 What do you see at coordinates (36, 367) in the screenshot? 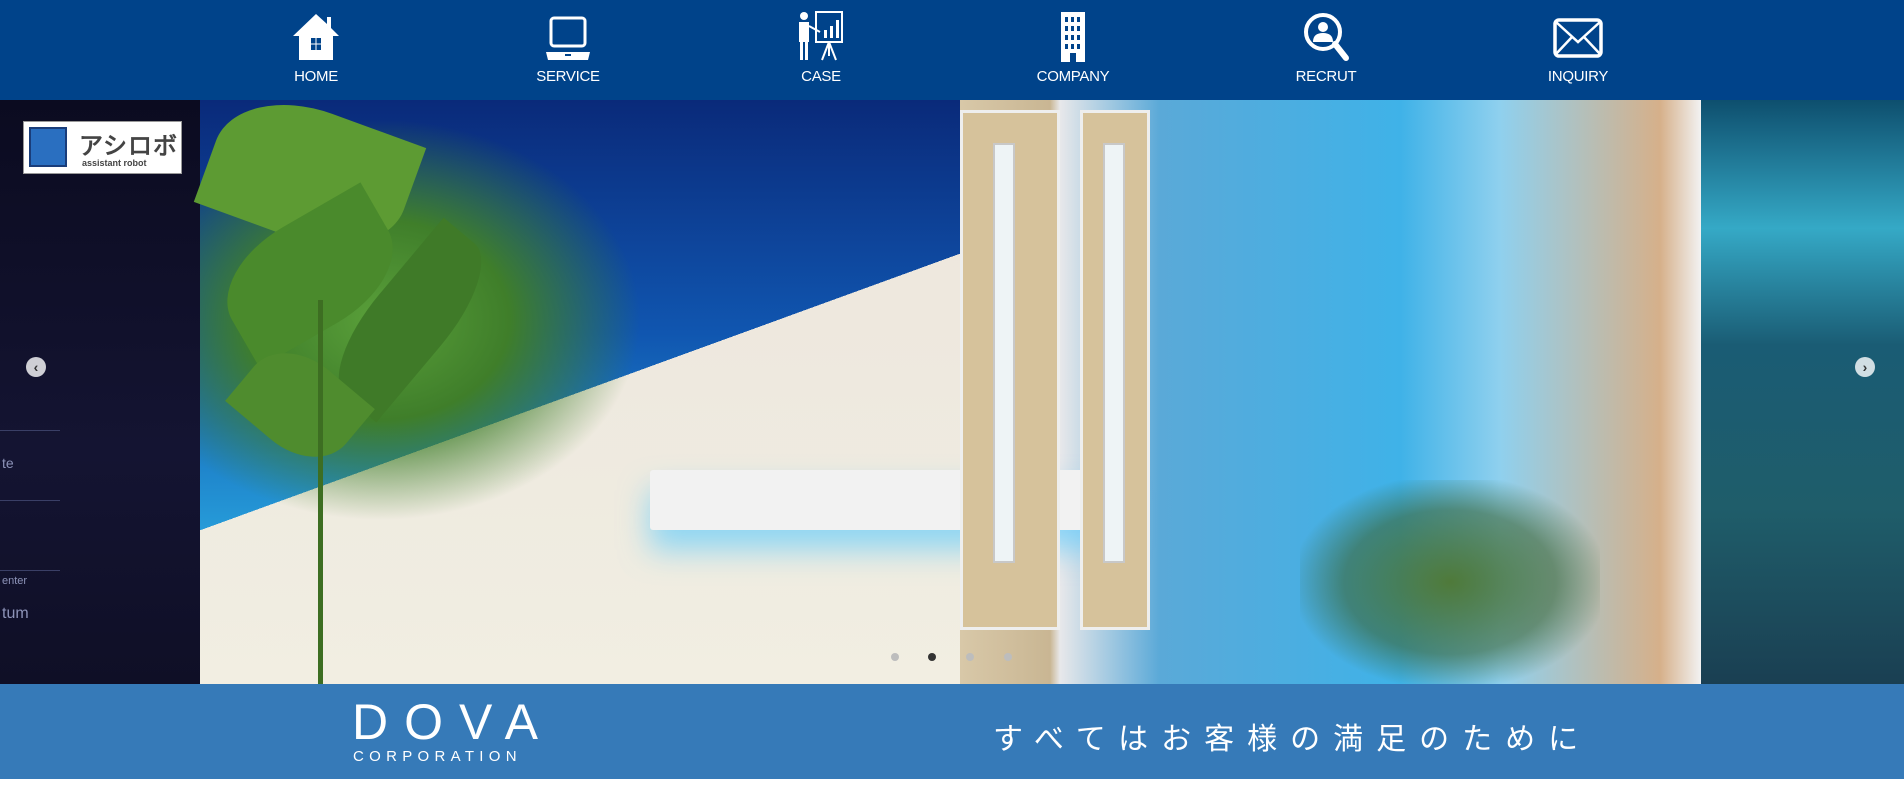
I see `carousel-prev-button: ‹` at bounding box center [36, 367].